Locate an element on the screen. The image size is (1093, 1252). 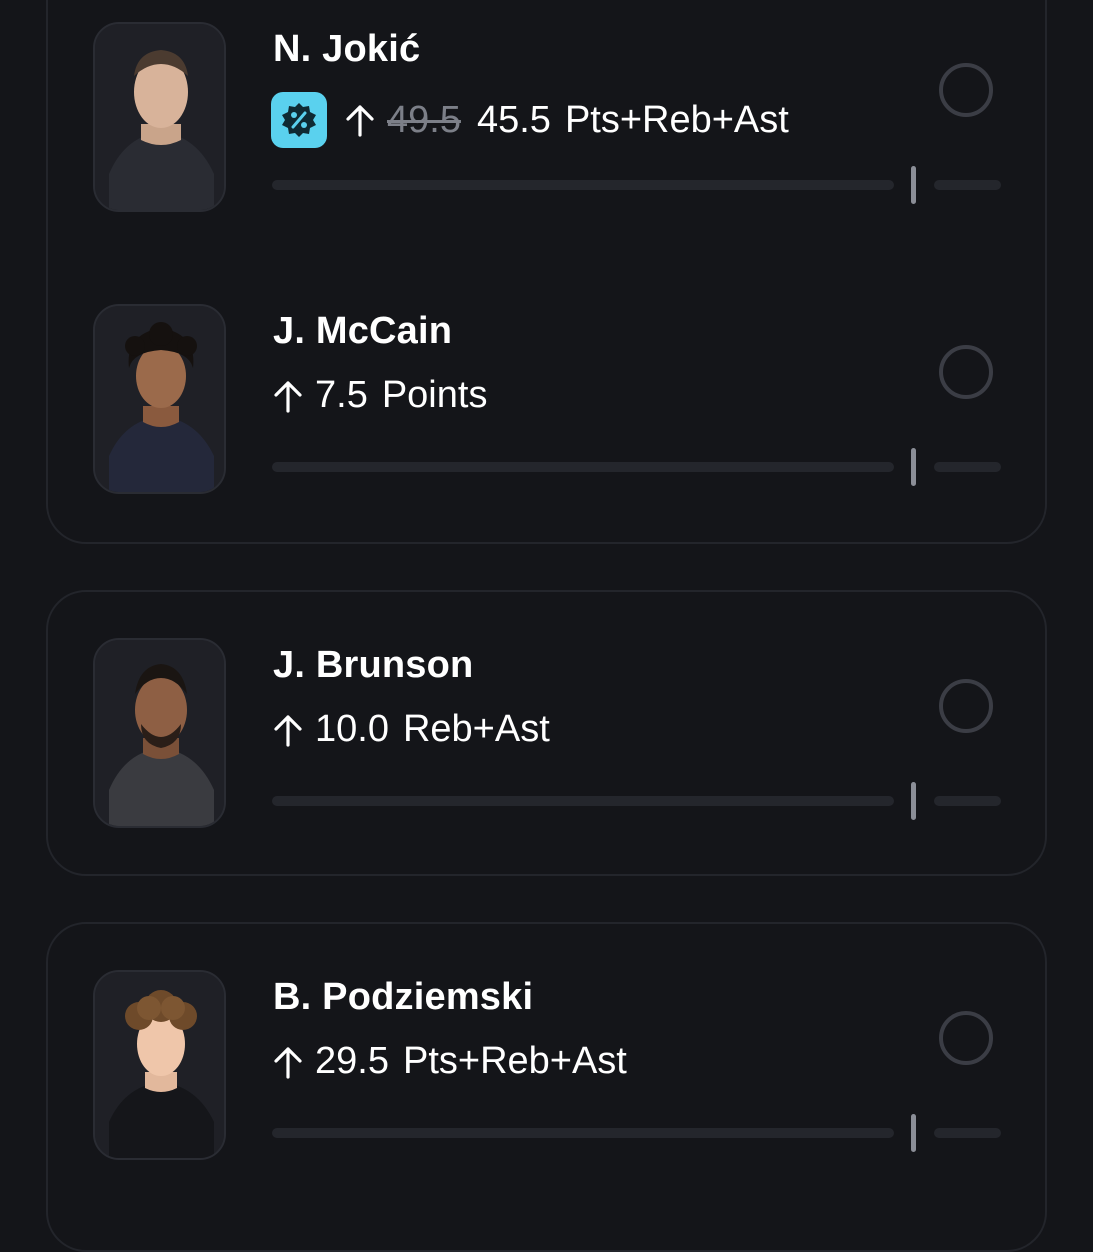
player-name: J. Brunson is located at coordinates (373, 665).